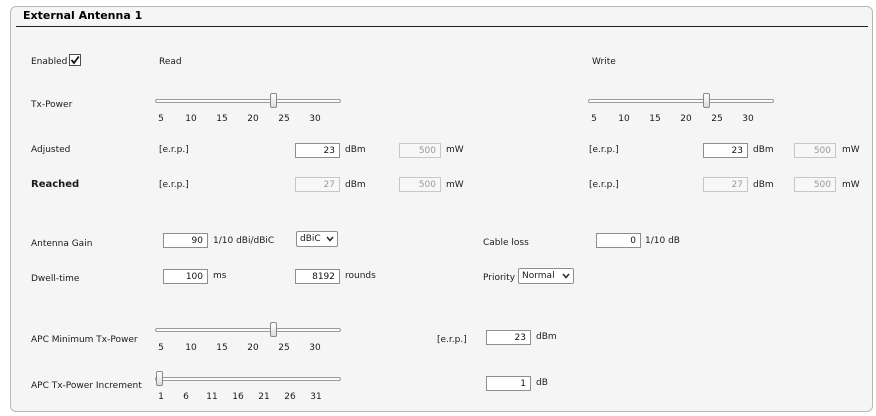 The width and height of the screenshot is (876, 416). Describe the element at coordinates (815, 150) in the screenshot. I see `write-adjusted-mw-field` at that location.